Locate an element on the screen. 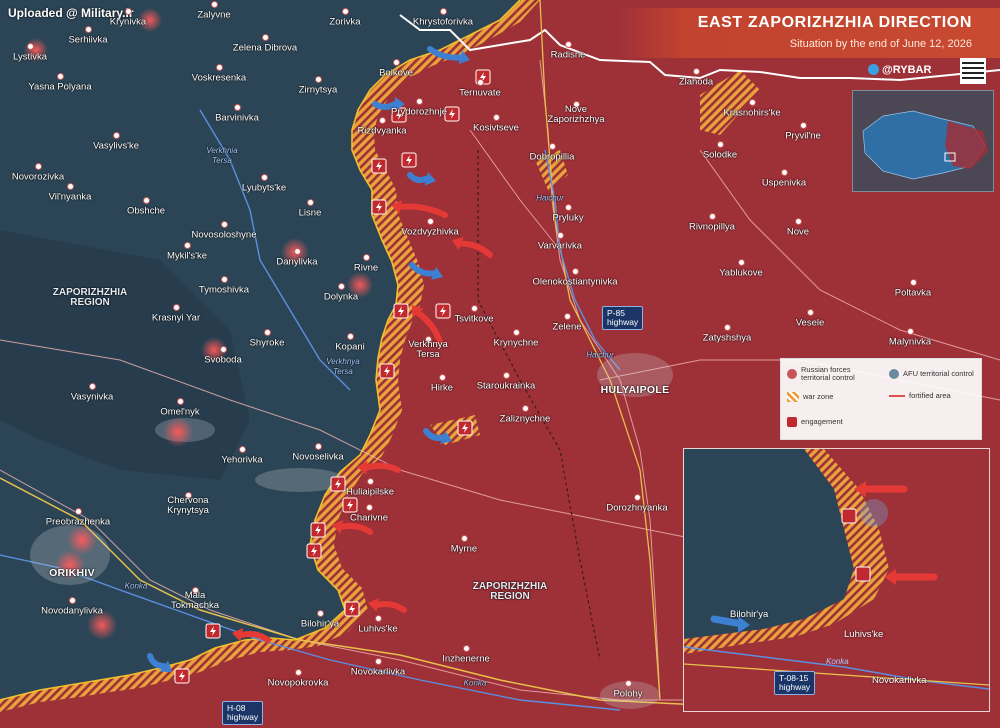 Image resolution: width=1000 pixels, height=728 pixels. river-label: Konka is located at coordinates (136, 586).